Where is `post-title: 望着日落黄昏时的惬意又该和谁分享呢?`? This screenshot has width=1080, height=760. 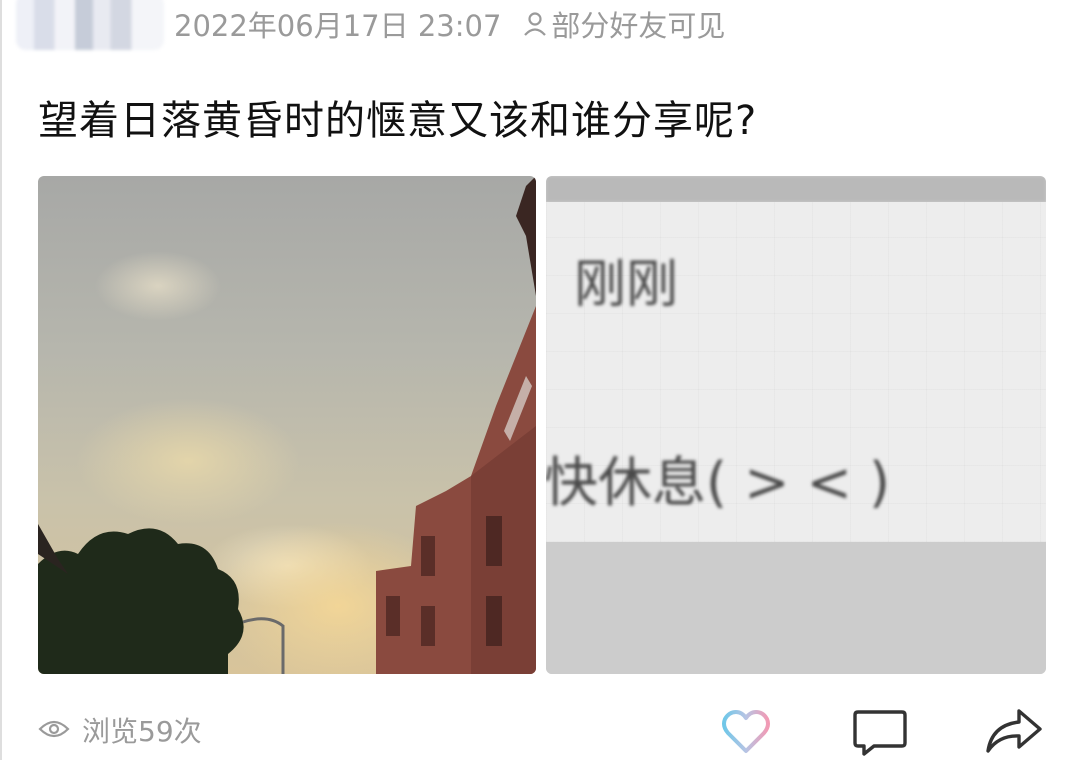
post-title: 望着日落黄昏时的惬意又该和谁分享呢? is located at coordinates (398, 121).